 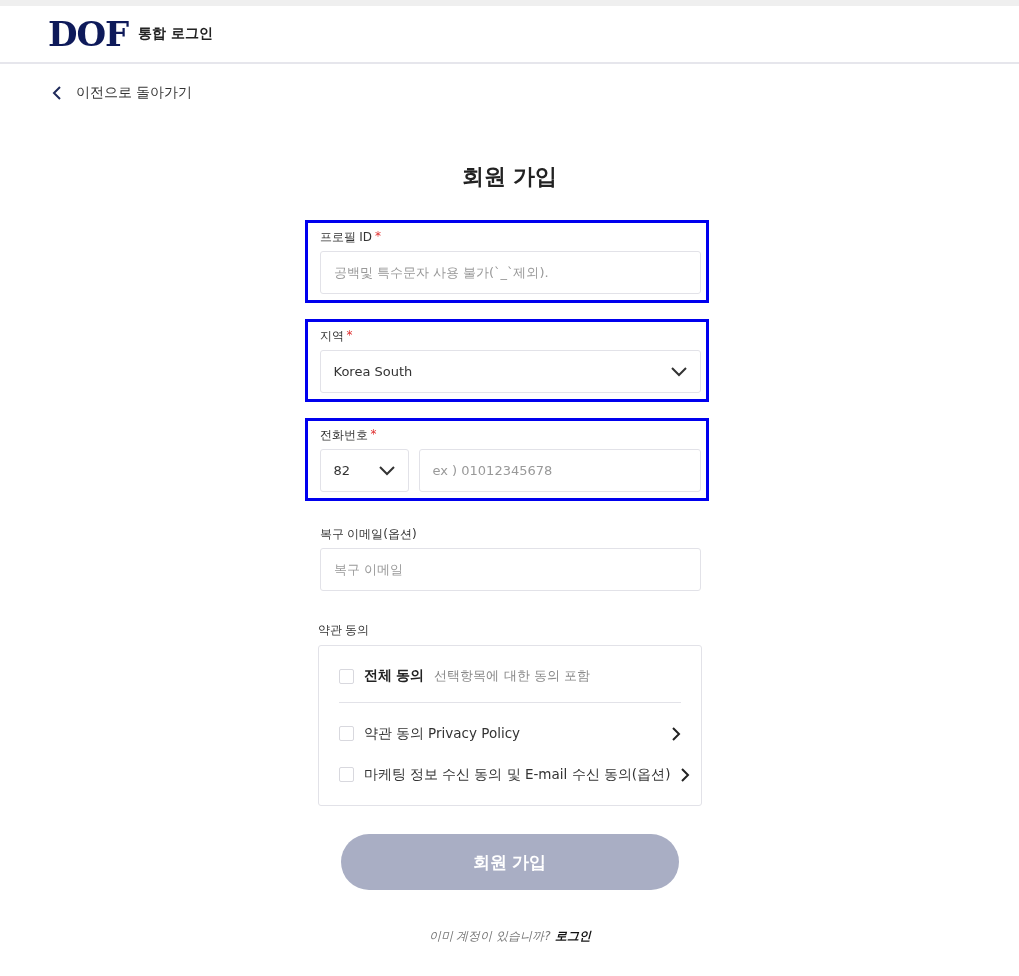 I want to click on terms-label: 약관 동의, so click(x=344, y=630).